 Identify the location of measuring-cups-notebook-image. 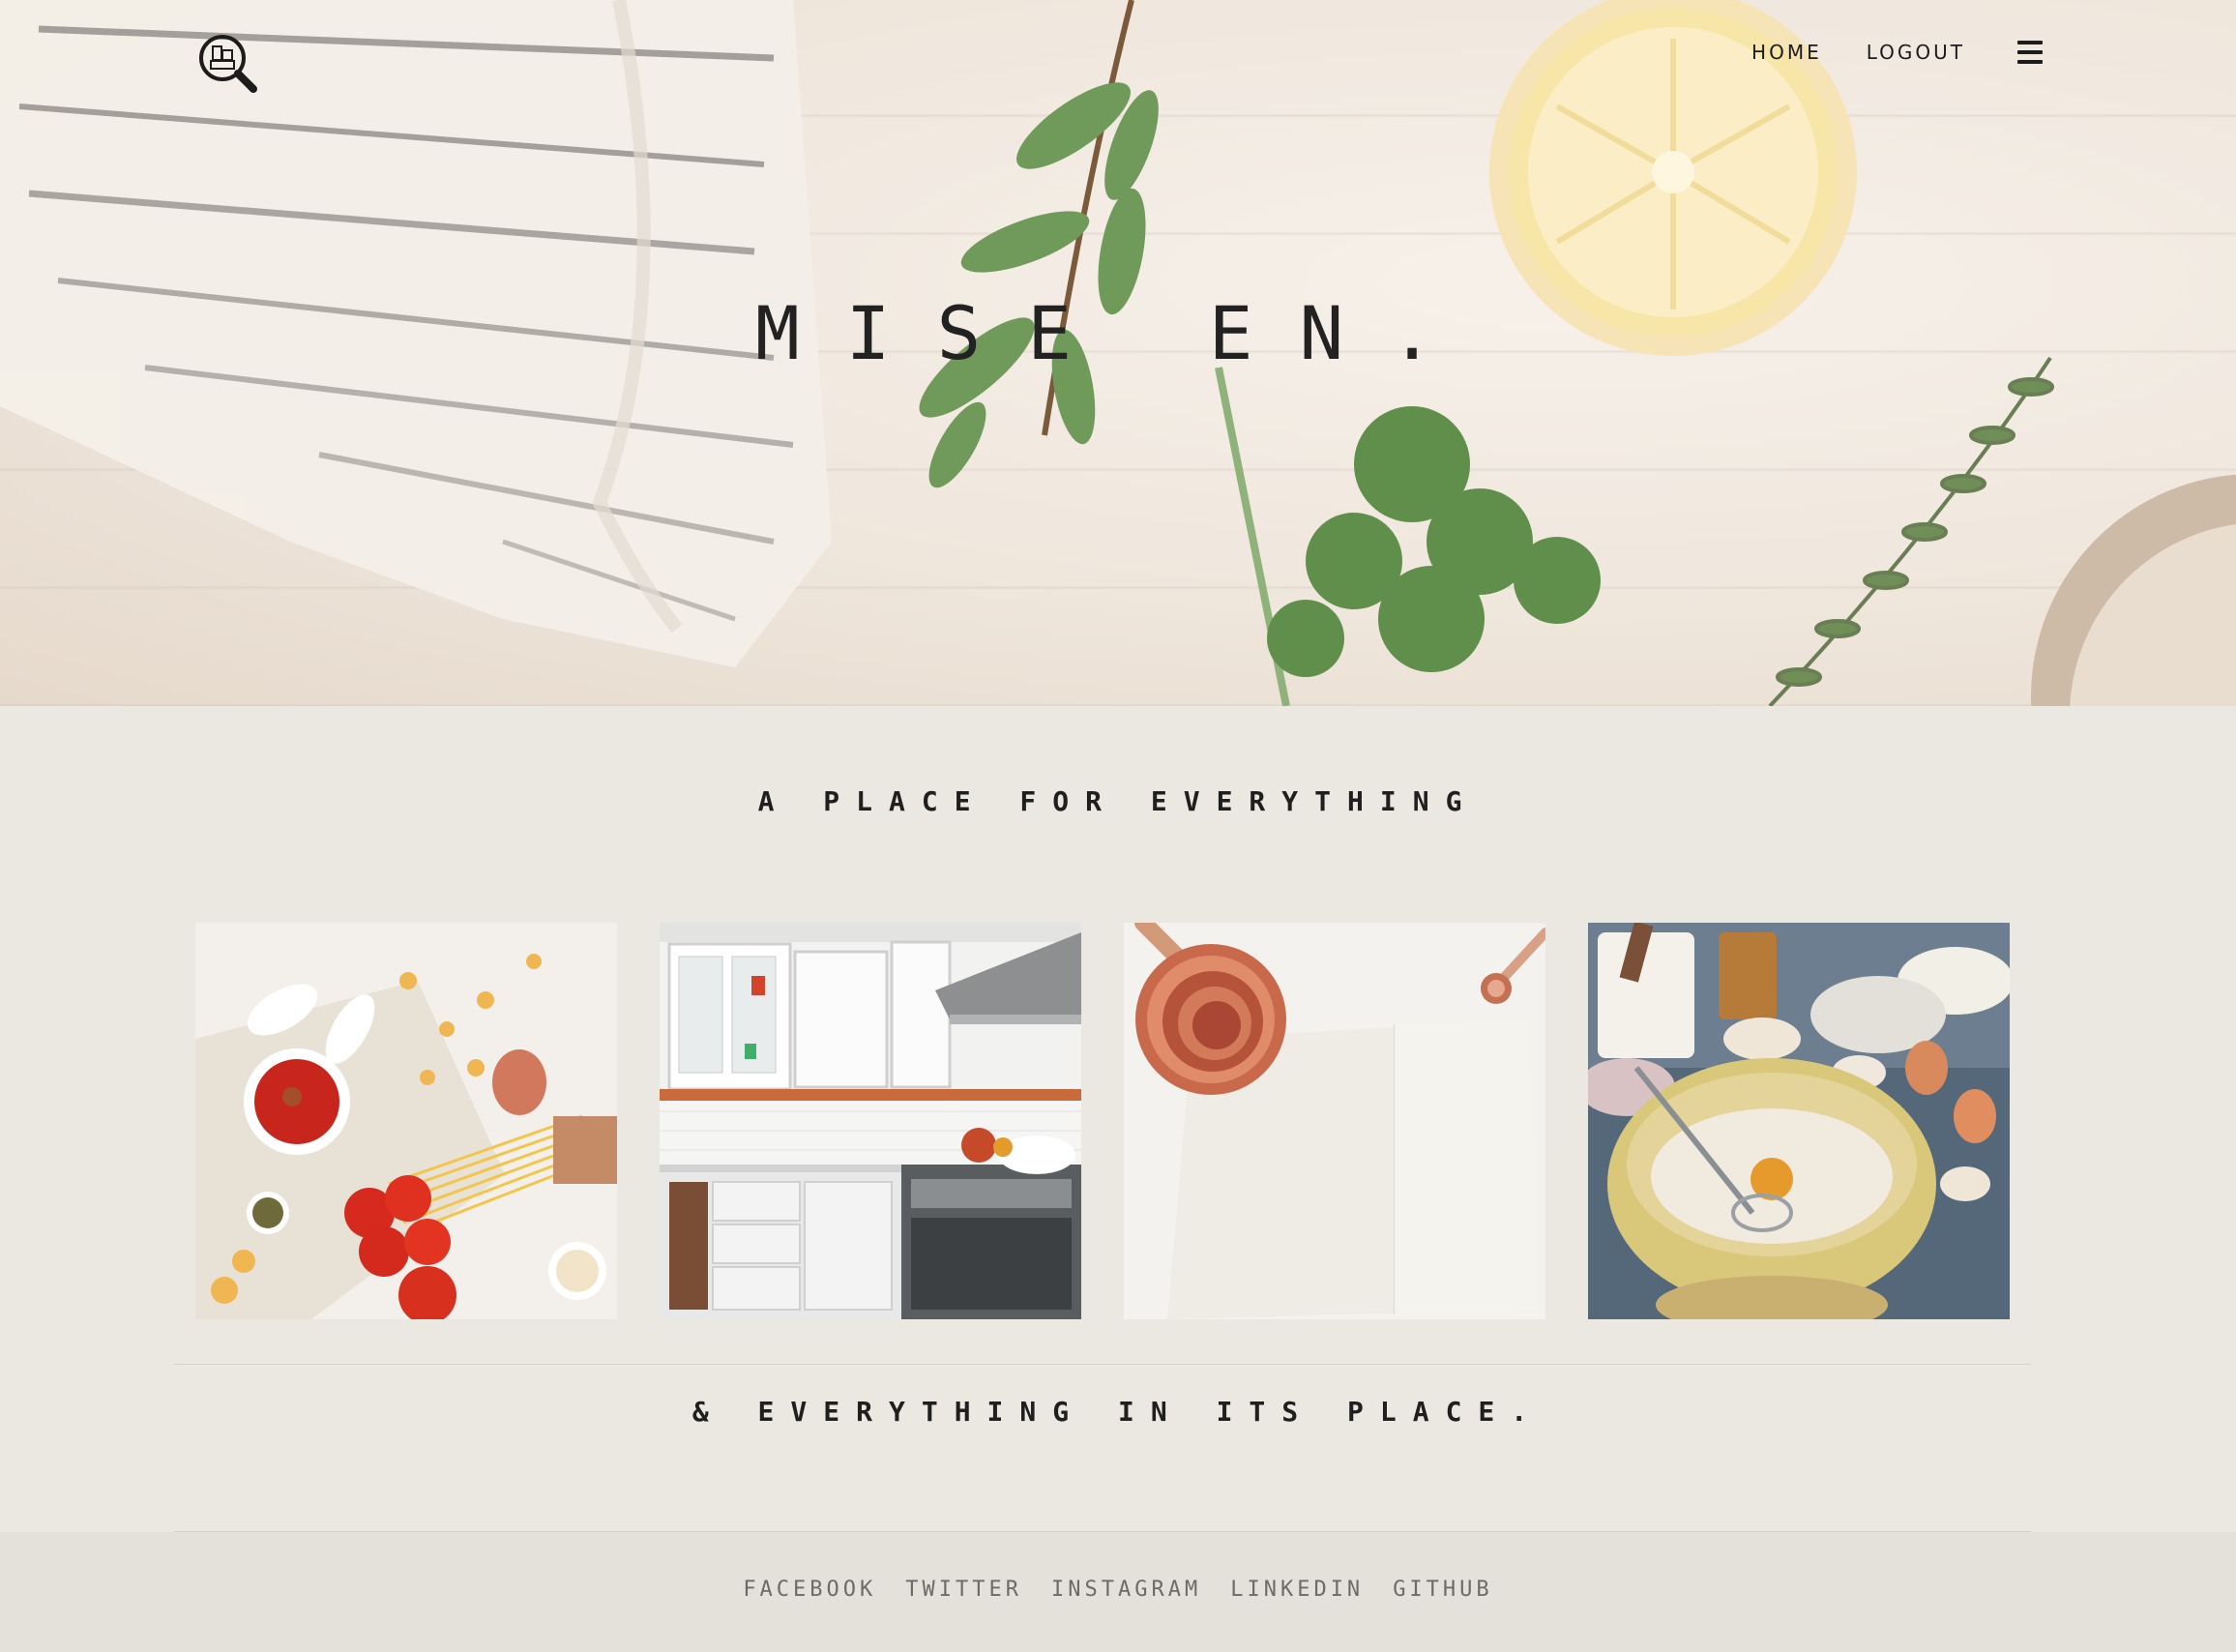
(1334, 1121).